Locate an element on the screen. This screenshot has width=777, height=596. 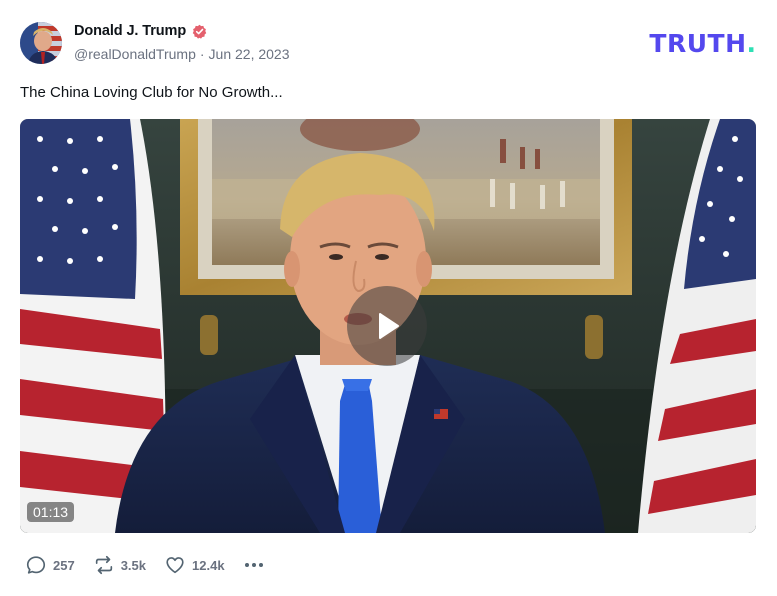
more-options-icon is located at coordinates (254, 565).